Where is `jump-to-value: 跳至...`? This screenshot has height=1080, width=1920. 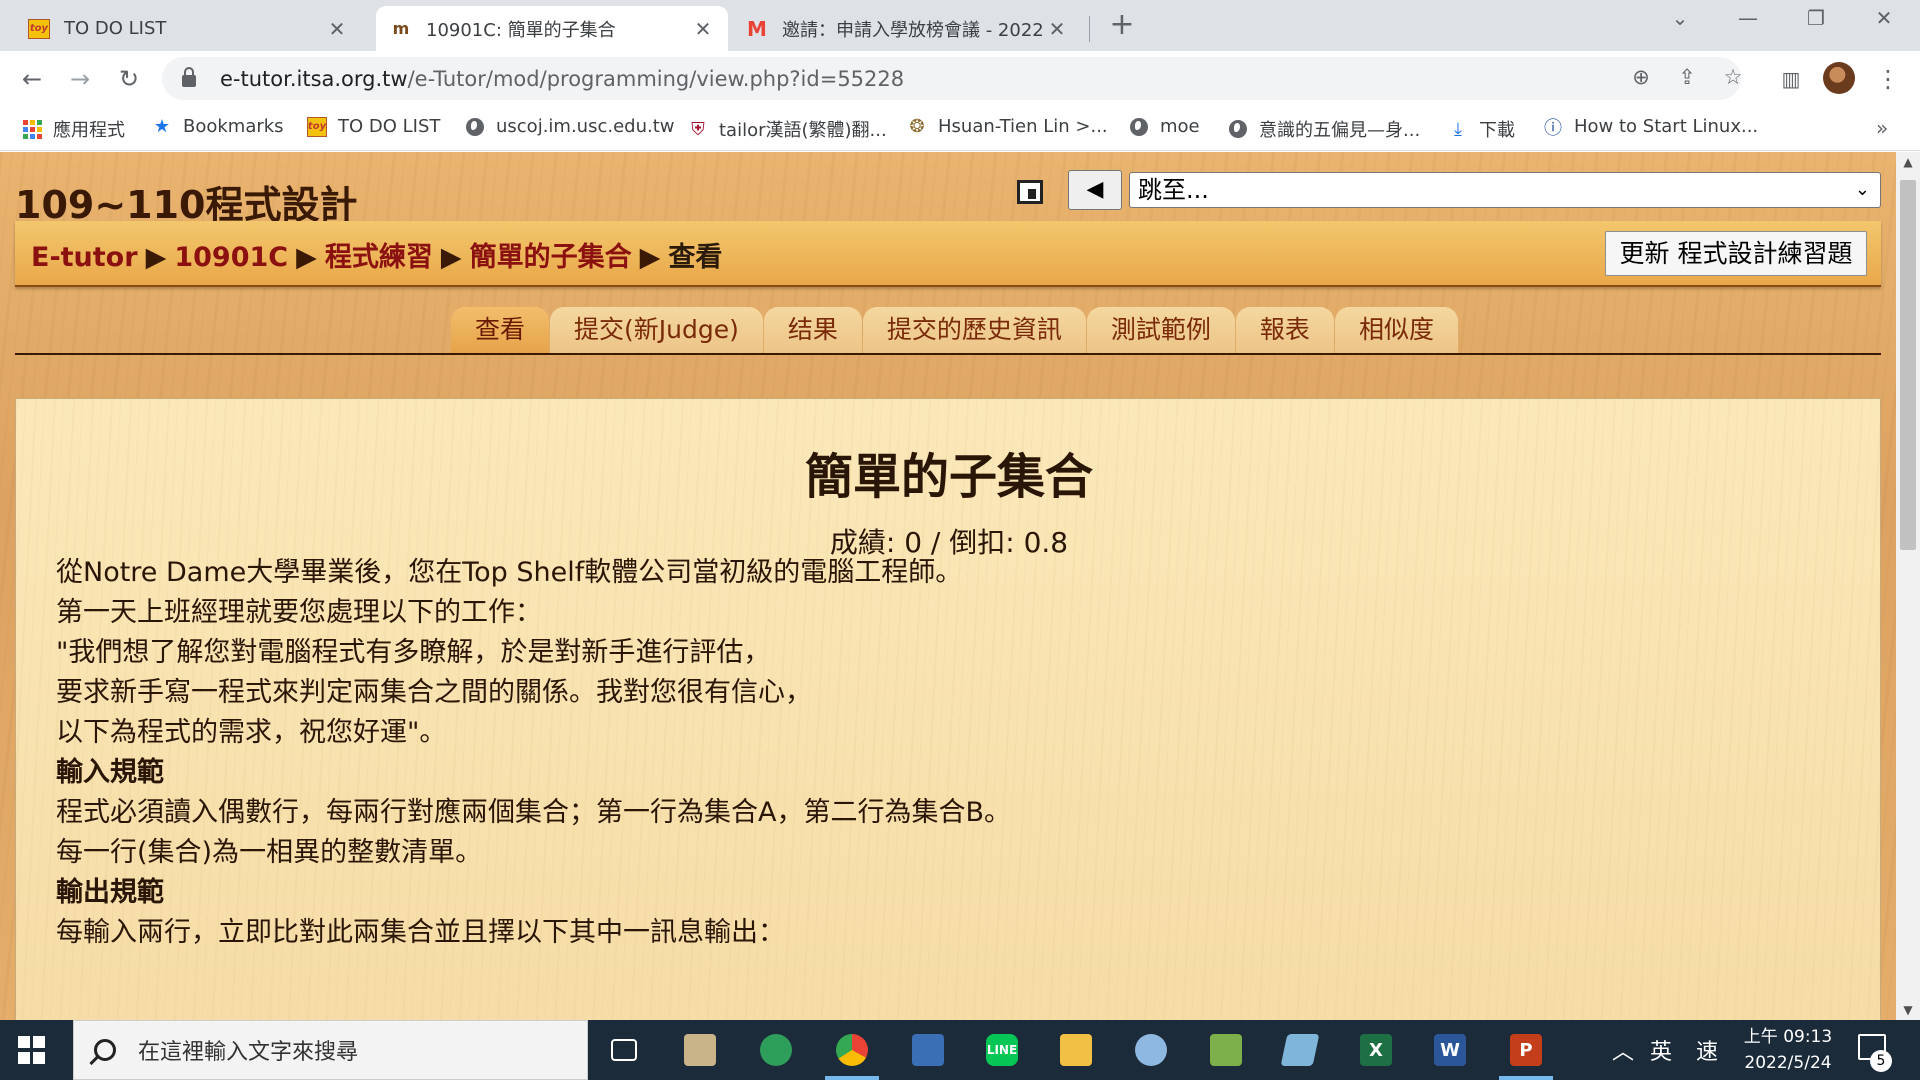
jump-to-value: 跳至... is located at coordinates (1173, 190).